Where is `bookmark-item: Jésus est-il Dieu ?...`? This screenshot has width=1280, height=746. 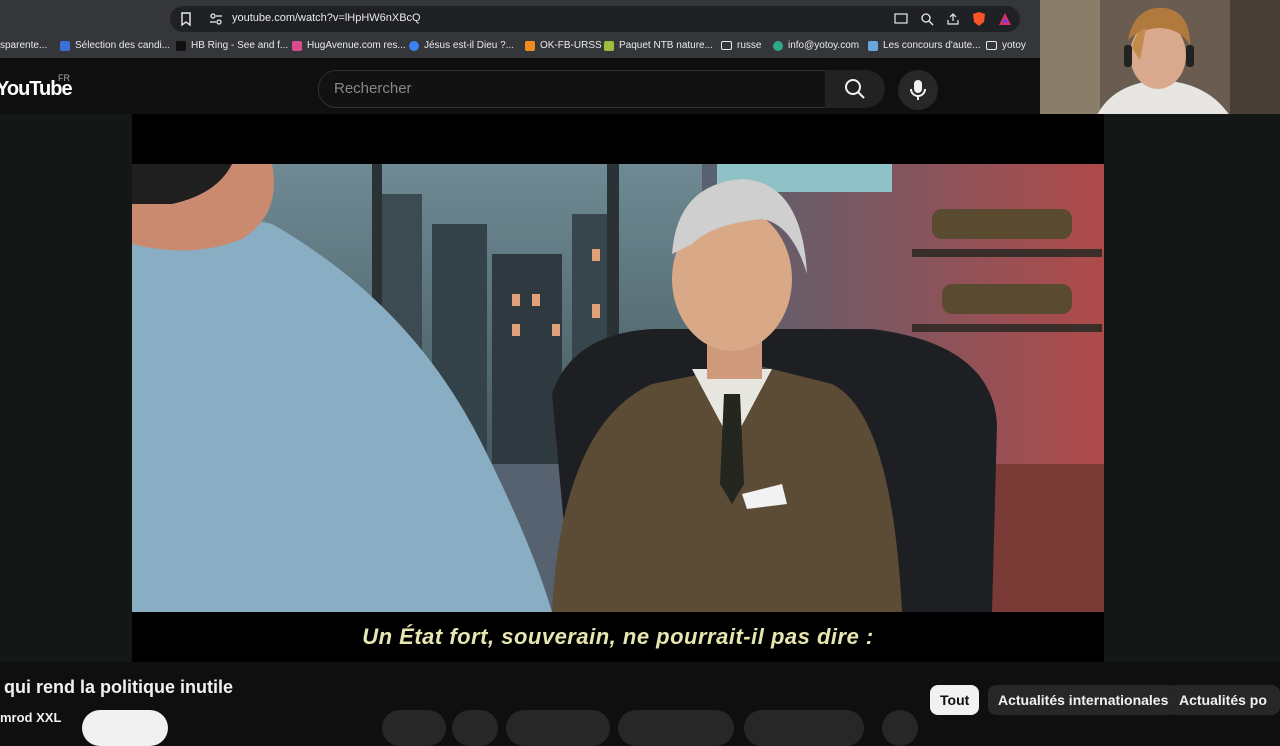
bookmark-item: Jésus est-il Dieu ?... is located at coordinates (461, 45).